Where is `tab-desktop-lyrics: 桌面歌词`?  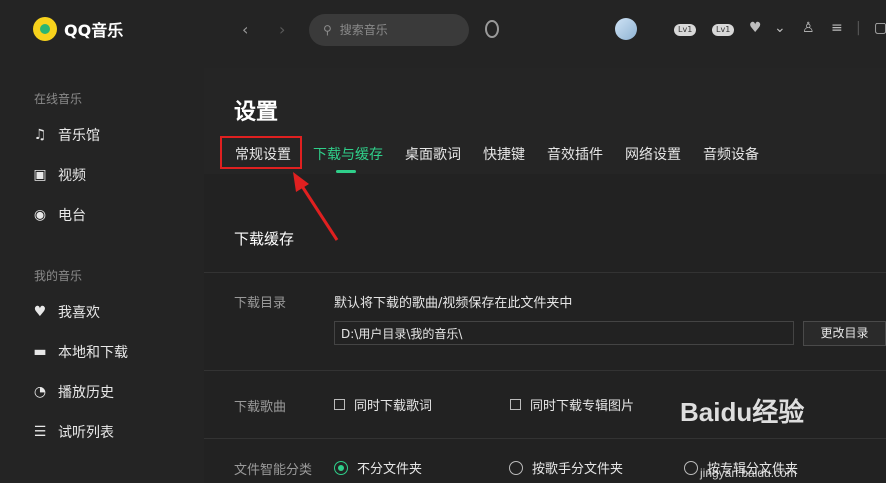 tab-desktop-lyrics: 桌面歌词 is located at coordinates (433, 154).